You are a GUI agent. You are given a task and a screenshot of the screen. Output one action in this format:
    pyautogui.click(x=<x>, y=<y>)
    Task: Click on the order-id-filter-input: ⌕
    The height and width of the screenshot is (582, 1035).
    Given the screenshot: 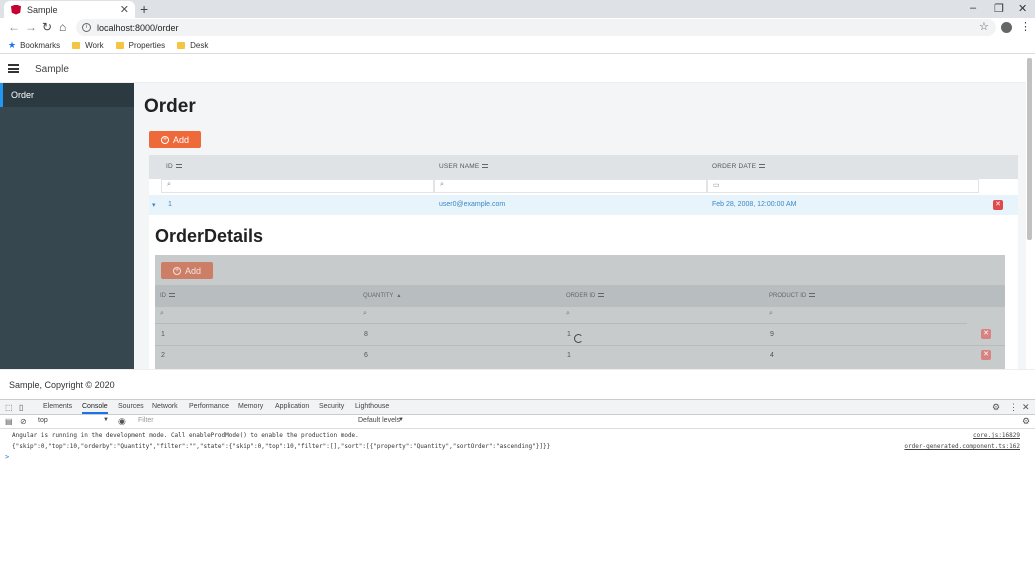 What is the action you would take?
    pyautogui.click(x=662, y=315)
    